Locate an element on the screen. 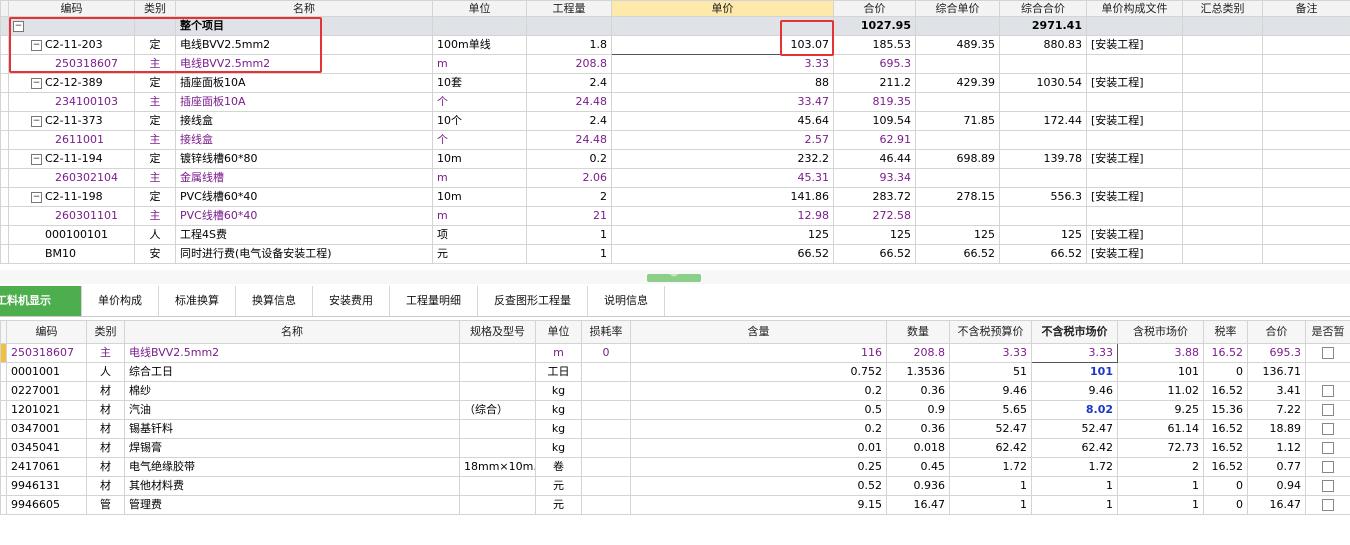 The height and width of the screenshot is (545, 1350). table-row: 2611001 主接线盒个 24.48 2.57 62.91 is located at coordinates (675, 140).